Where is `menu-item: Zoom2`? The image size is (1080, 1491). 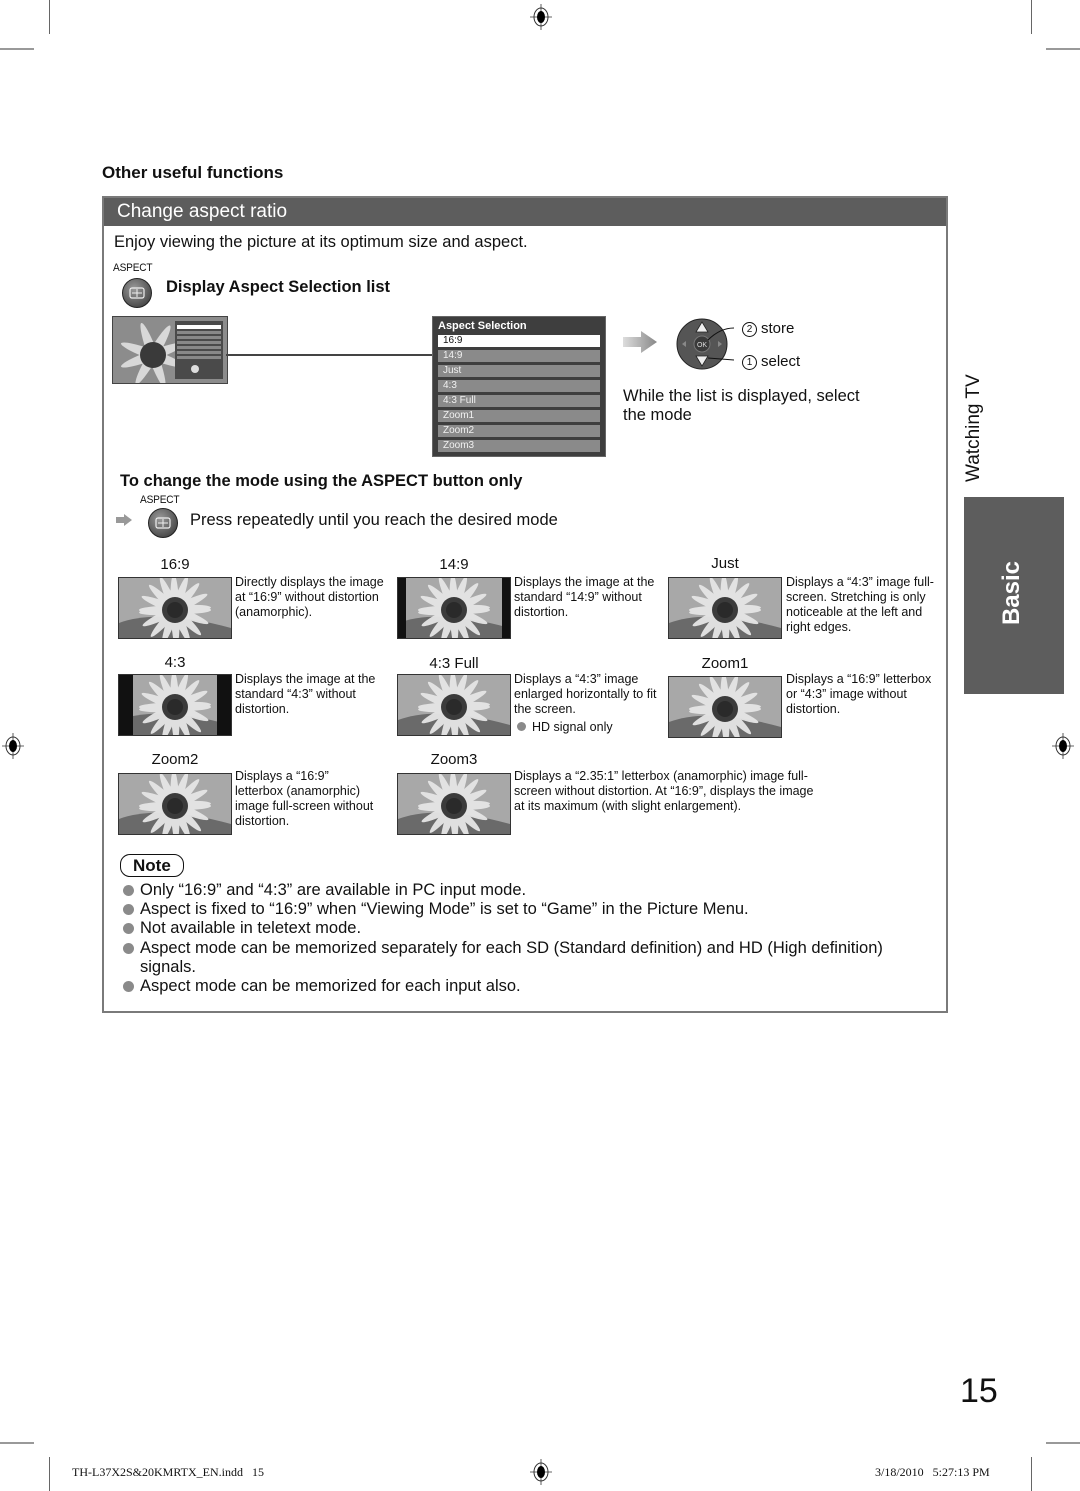
menu-item: Zoom2 is located at coordinates (519, 431).